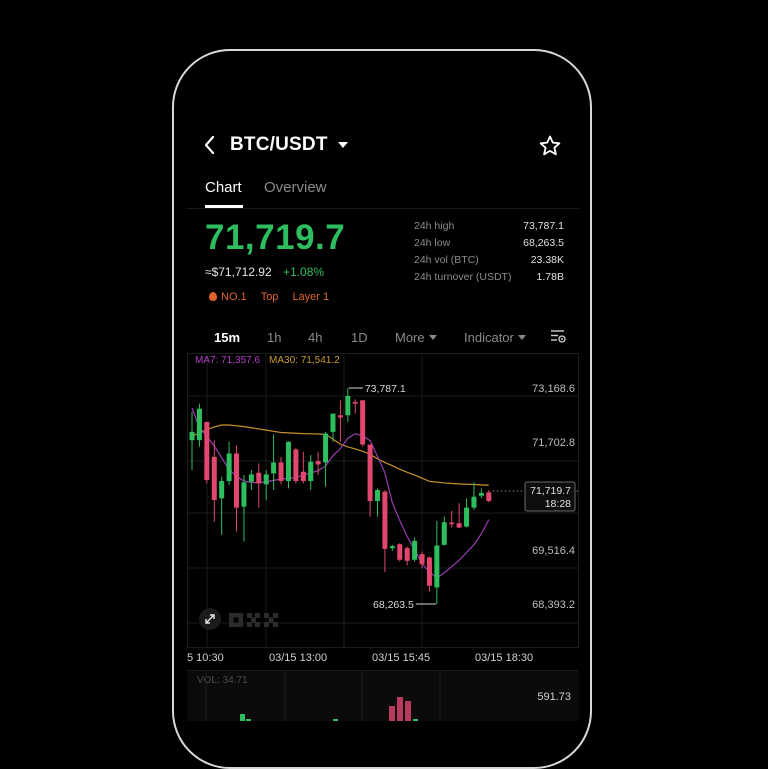 The width and height of the screenshot is (768, 769). What do you see at coordinates (543, 226) in the screenshot?
I see `stat-value: 73,787.1` at bounding box center [543, 226].